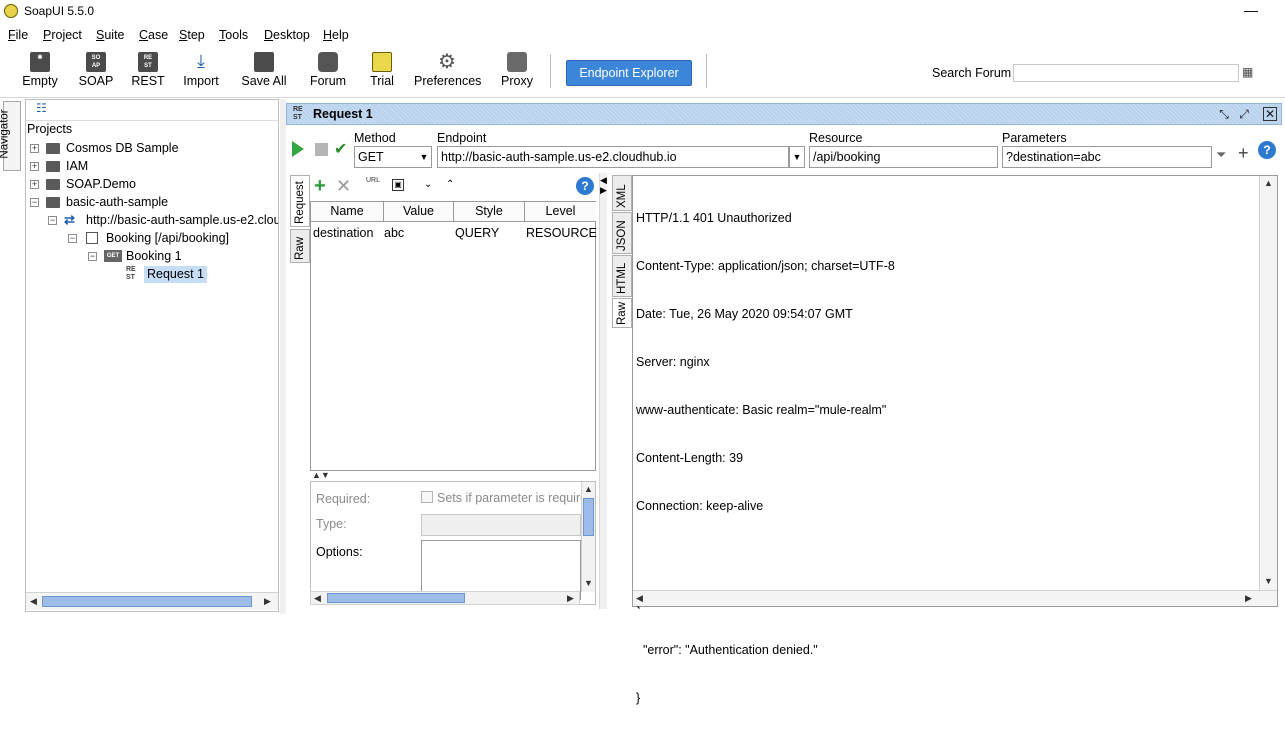  What do you see at coordinates (321, 475) in the screenshot?
I see `splitter-arrows-icon: ▲▼` at bounding box center [321, 475].